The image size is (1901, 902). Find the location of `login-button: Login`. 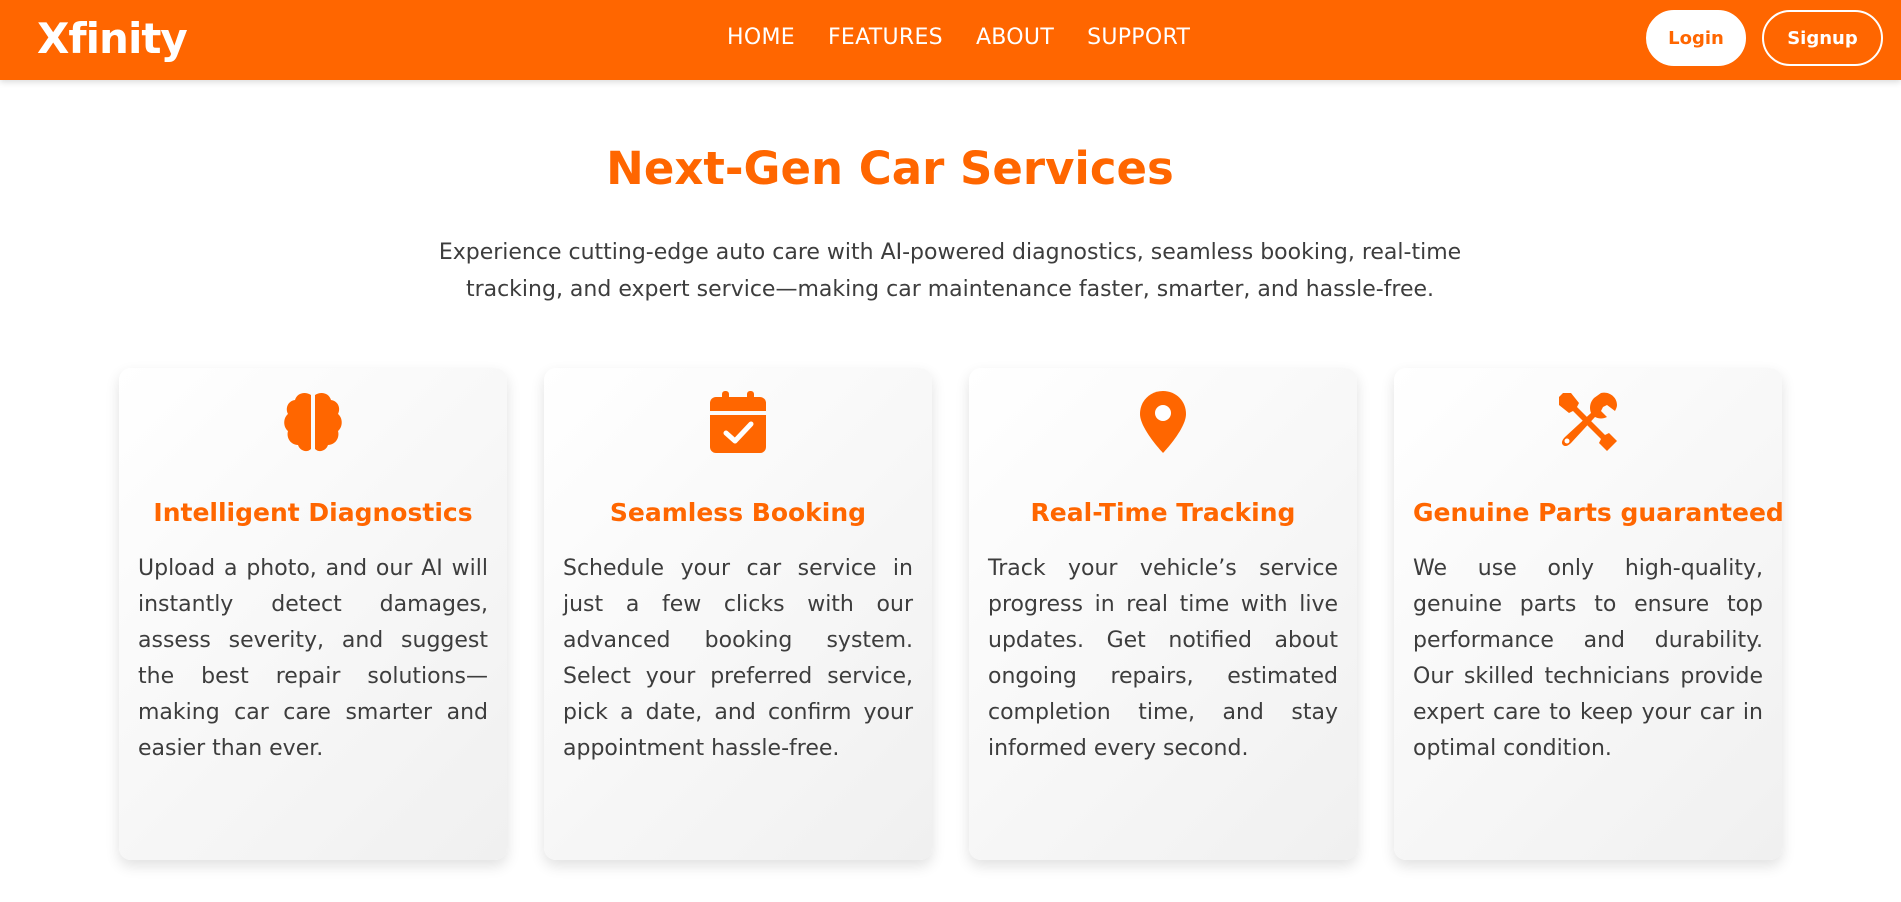

login-button: Login is located at coordinates (1696, 38).